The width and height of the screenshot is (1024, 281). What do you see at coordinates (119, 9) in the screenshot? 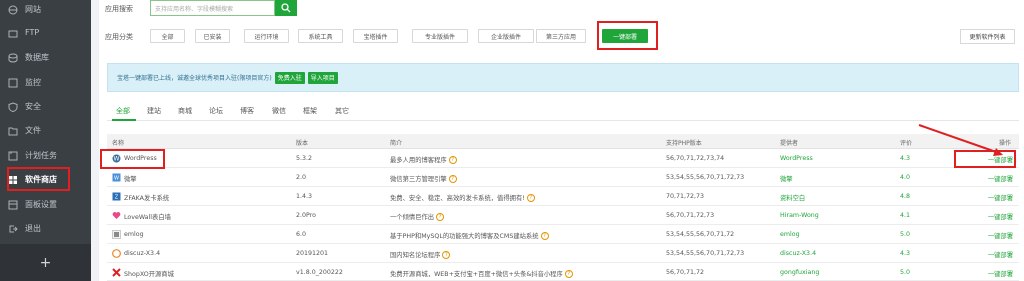
I see `search-label: 应用搜索` at bounding box center [119, 9].